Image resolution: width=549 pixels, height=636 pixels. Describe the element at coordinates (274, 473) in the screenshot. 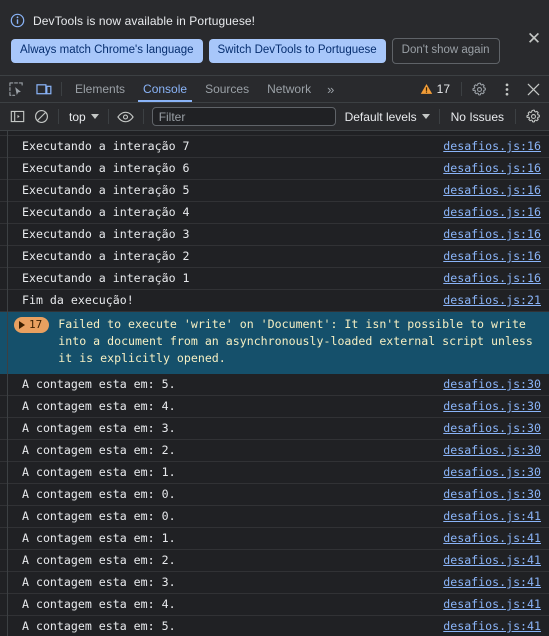

I see `console-row: A contagem esta em: 1. desafios.js:30` at that location.